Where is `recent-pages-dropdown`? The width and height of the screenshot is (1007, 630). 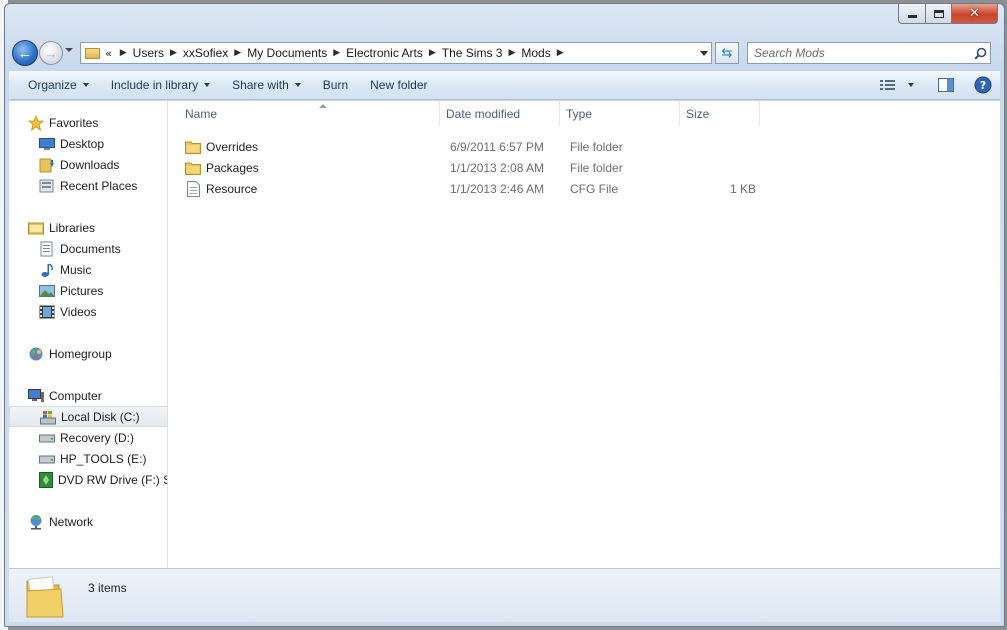
recent-pages-dropdown is located at coordinates (69, 50).